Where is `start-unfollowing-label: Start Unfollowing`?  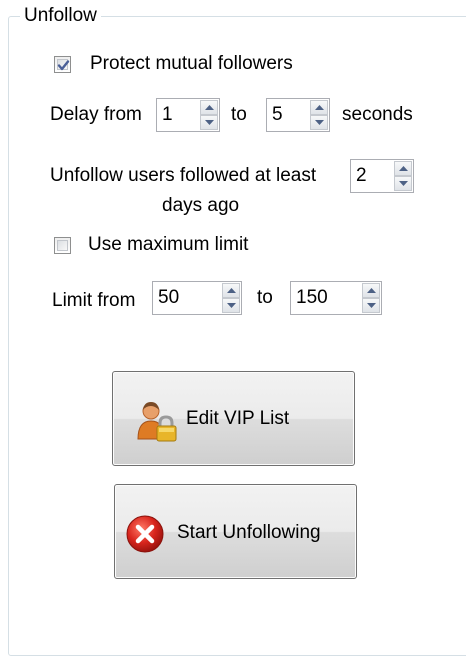 start-unfollowing-label: Start Unfollowing is located at coordinates (249, 533).